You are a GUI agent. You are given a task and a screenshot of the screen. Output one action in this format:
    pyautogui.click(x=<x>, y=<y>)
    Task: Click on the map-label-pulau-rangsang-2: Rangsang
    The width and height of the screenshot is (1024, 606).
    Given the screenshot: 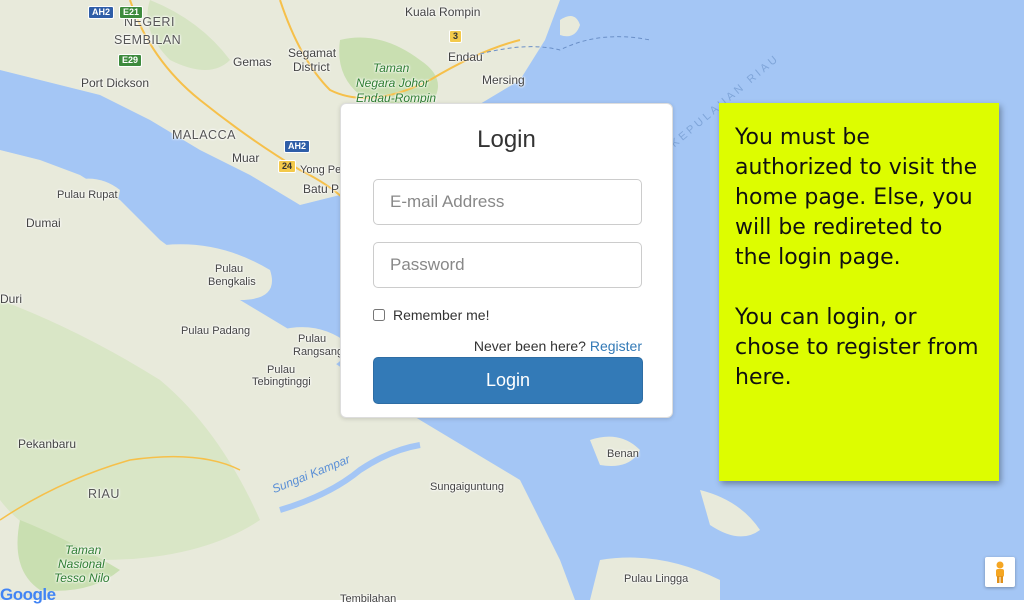 What is the action you would take?
    pyautogui.click(x=318, y=352)
    